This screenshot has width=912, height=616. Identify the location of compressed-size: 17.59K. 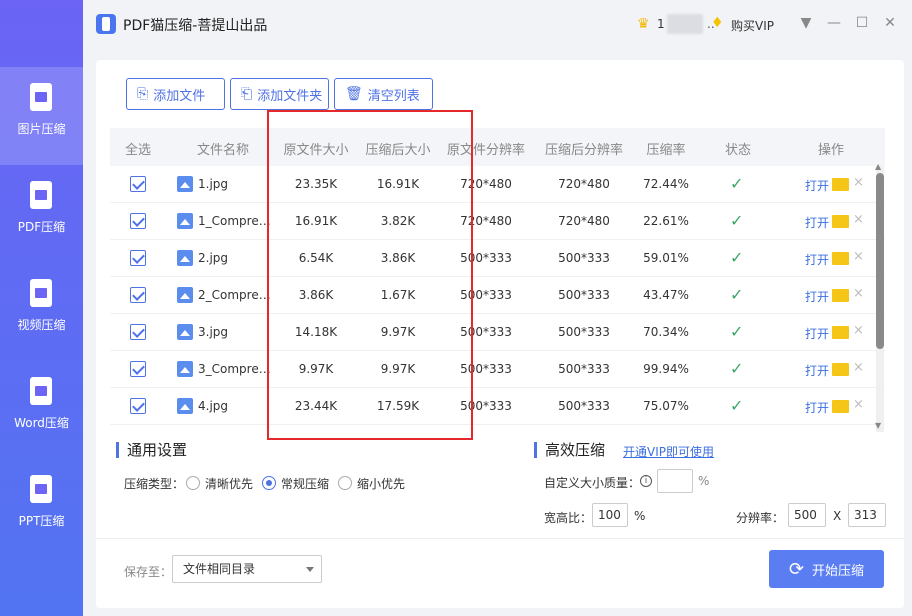
(398, 406).